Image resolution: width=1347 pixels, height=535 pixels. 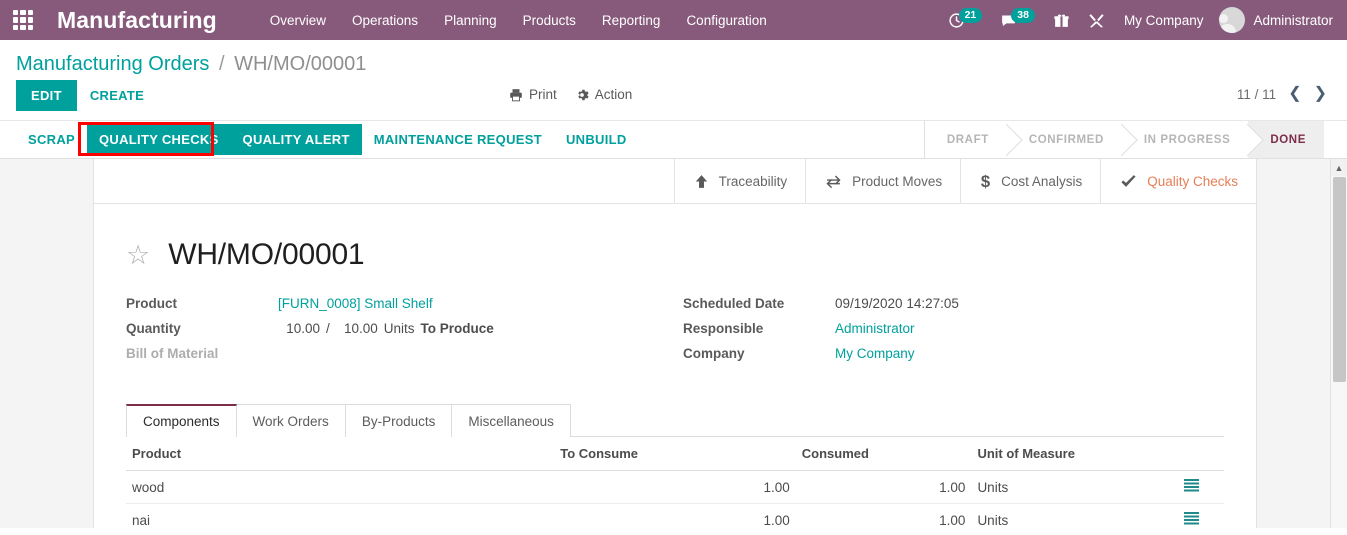 What do you see at coordinates (511, 420) in the screenshot?
I see `tab-miscellaneous: Miscellaneous` at bounding box center [511, 420].